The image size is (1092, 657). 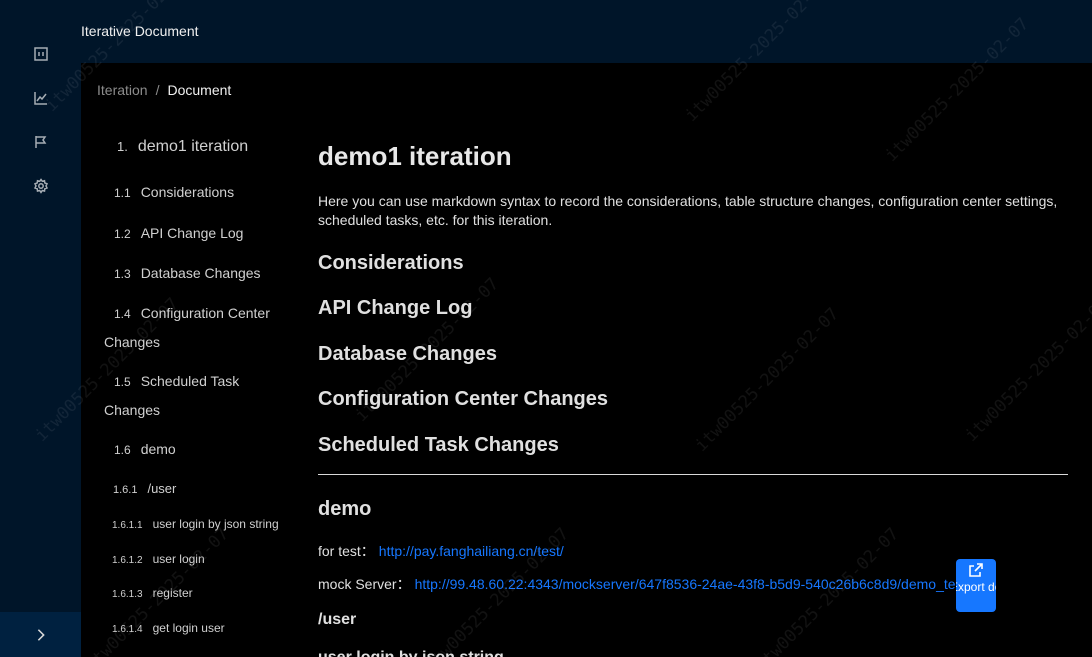 What do you see at coordinates (415, 156) in the screenshot?
I see `document-title: demo1 iteration` at bounding box center [415, 156].